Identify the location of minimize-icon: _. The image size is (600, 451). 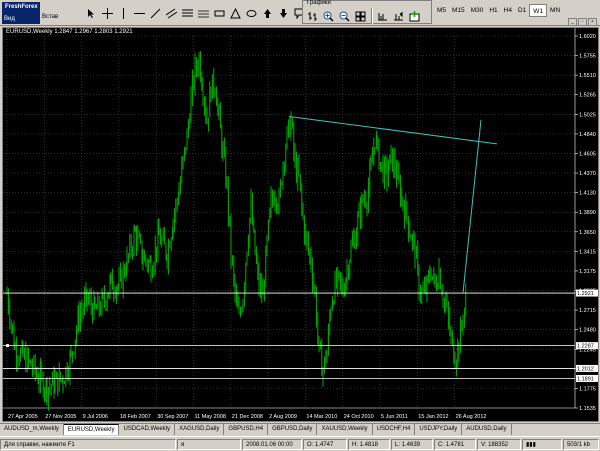
(572, 22).